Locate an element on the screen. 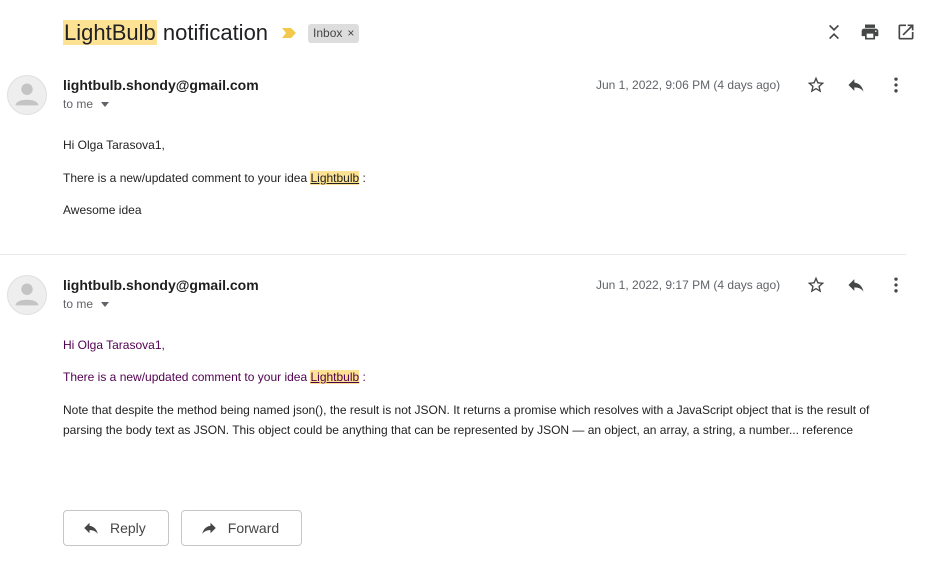 The image size is (936, 576). open-new-window-icon is located at coordinates (906, 32).